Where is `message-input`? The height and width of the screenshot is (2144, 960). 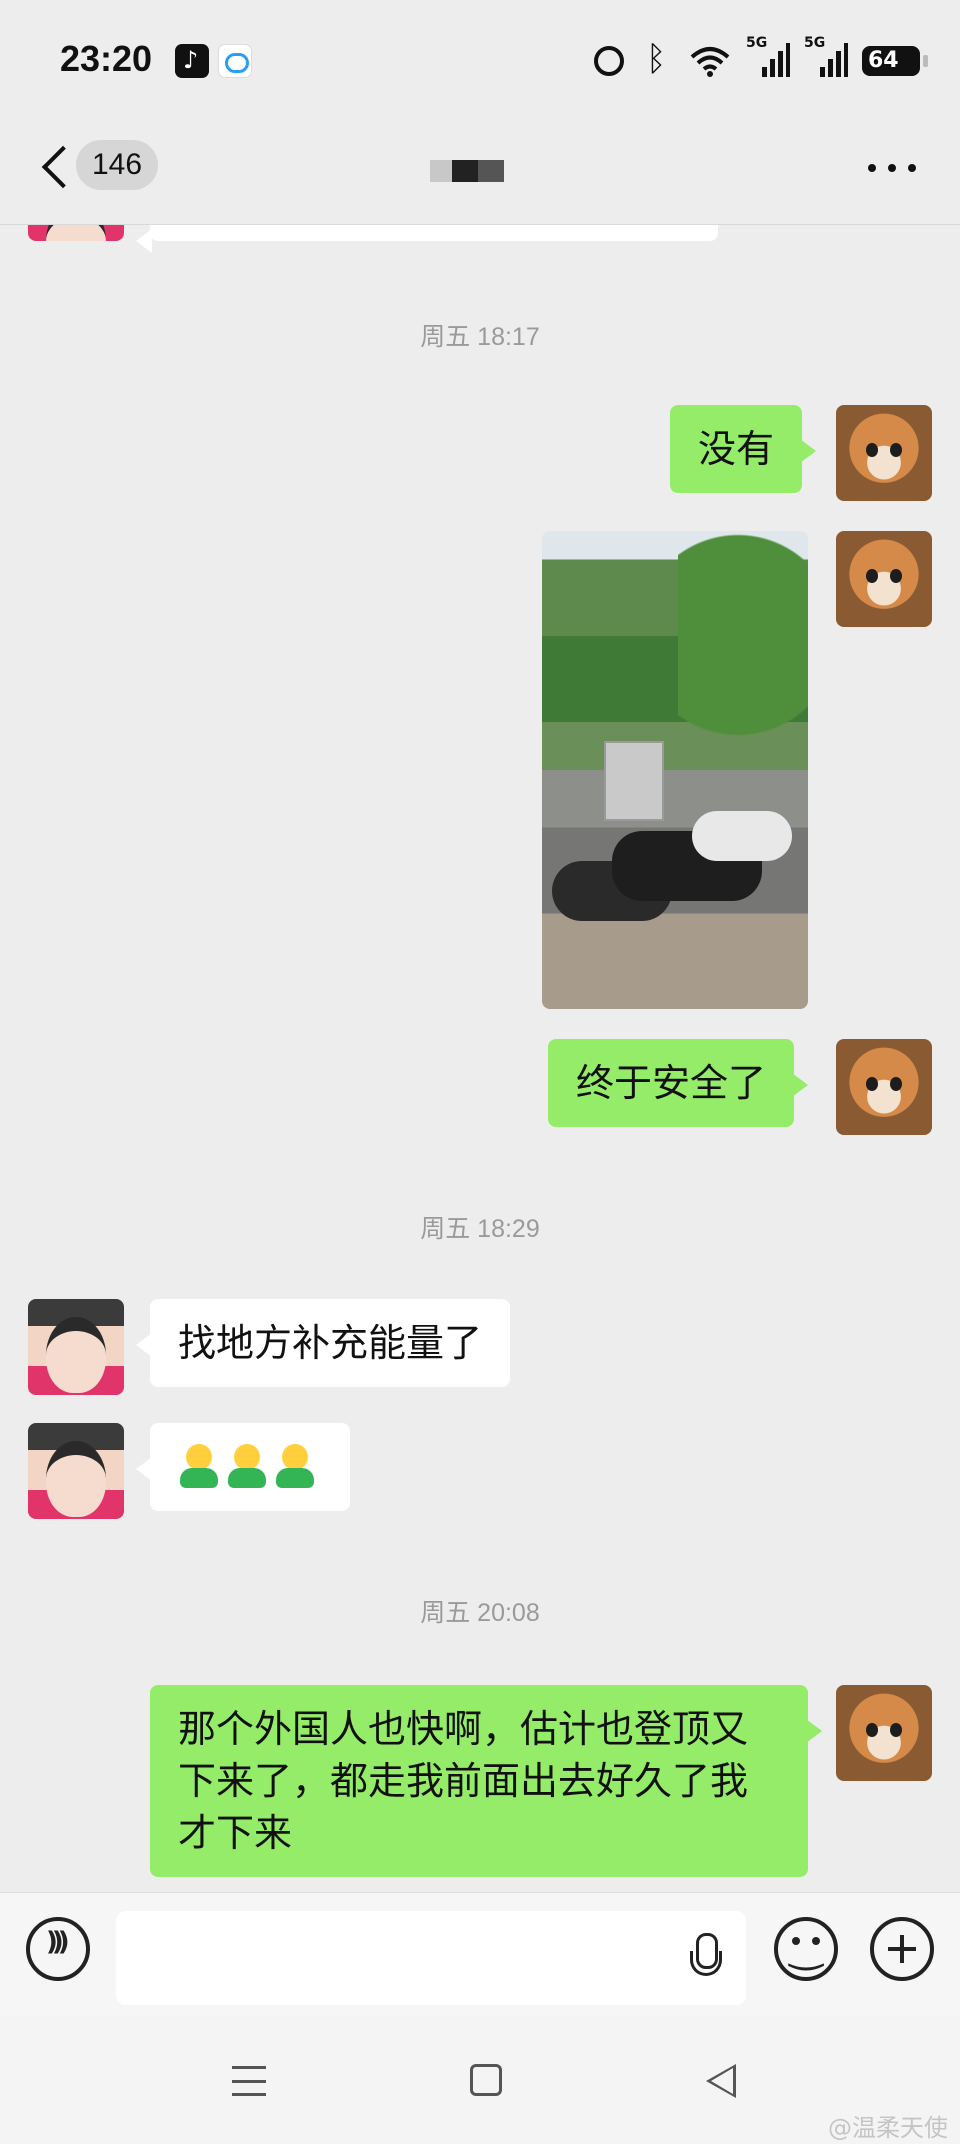
message-input is located at coordinates (431, 1958).